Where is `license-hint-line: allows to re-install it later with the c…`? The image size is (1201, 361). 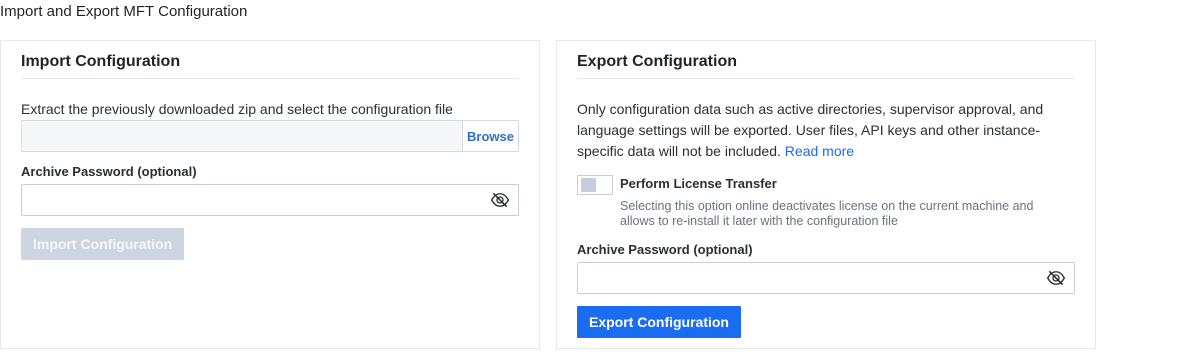 license-hint-line: allows to re-install it later with the c… is located at coordinates (759, 221).